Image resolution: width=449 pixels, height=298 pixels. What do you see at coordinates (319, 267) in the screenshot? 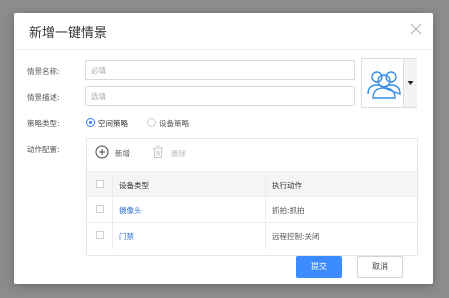
I see `submit-button: 提交` at bounding box center [319, 267].